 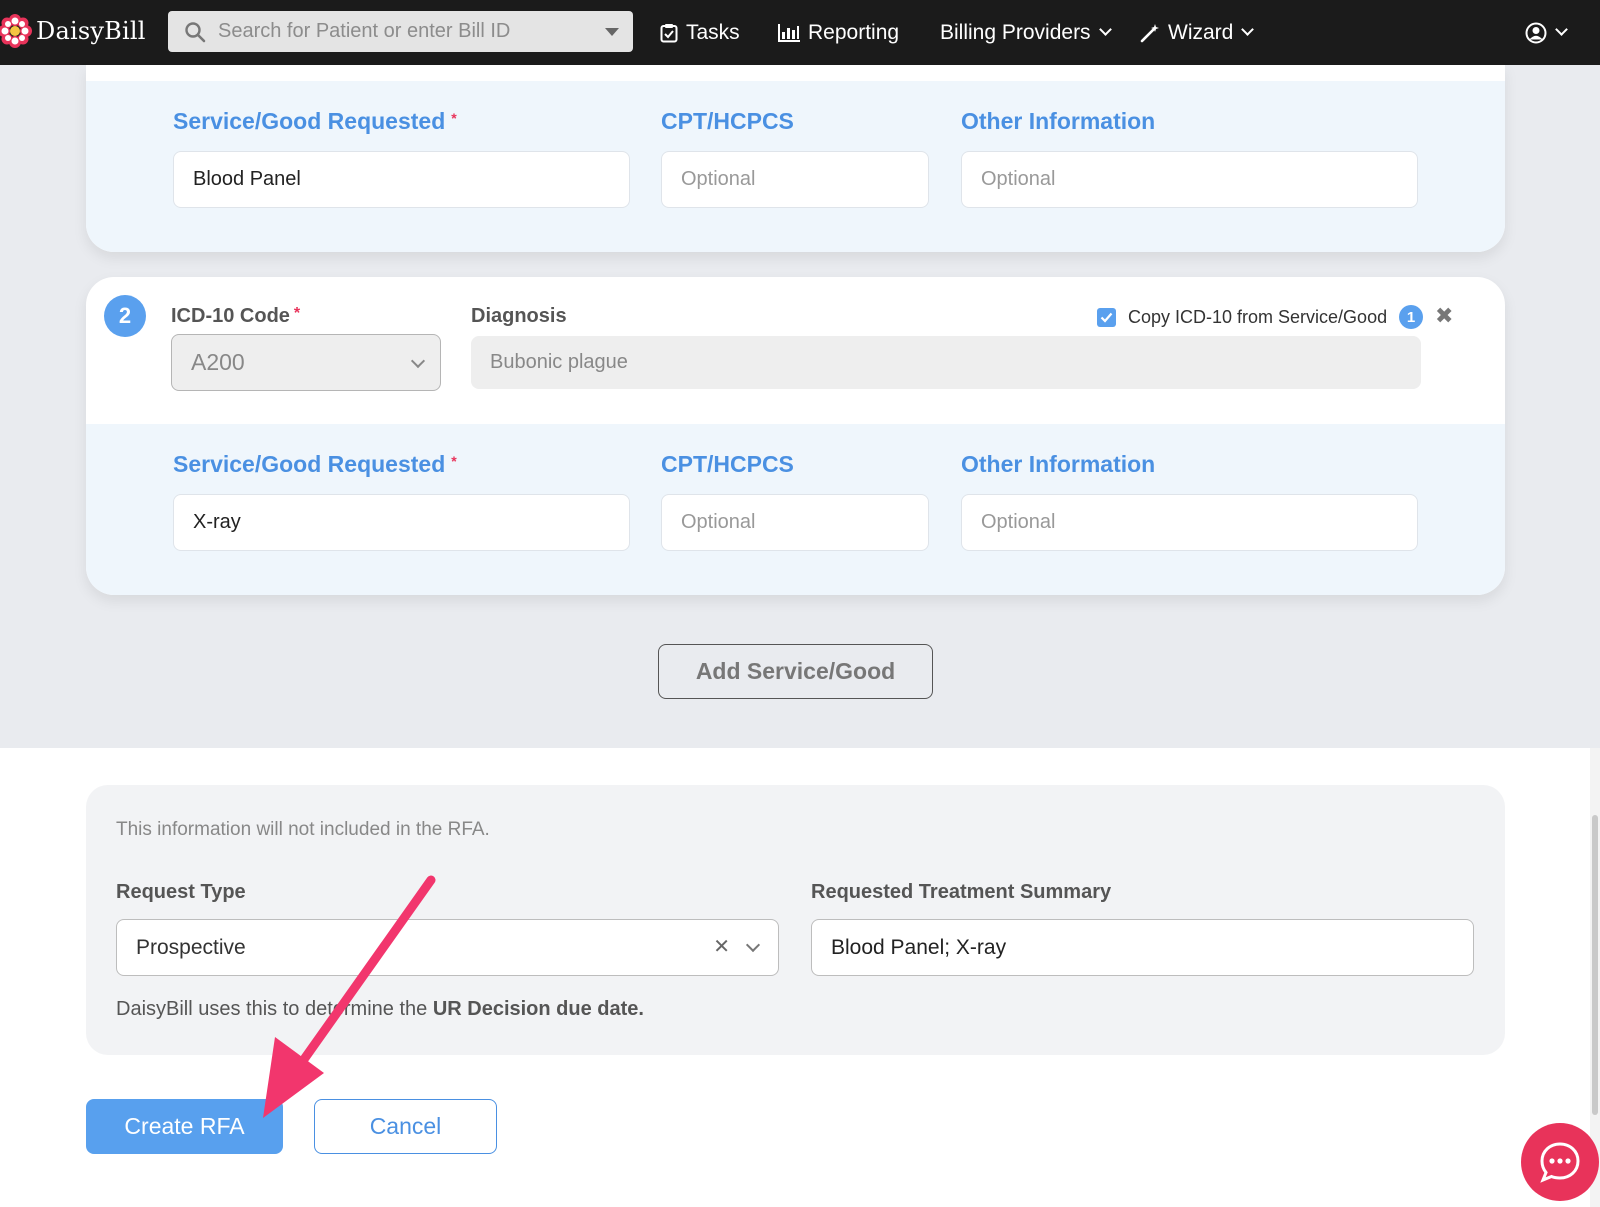 What do you see at coordinates (191, 947) in the screenshot?
I see `request-type-value: Prospective` at bounding box center [191, 947].